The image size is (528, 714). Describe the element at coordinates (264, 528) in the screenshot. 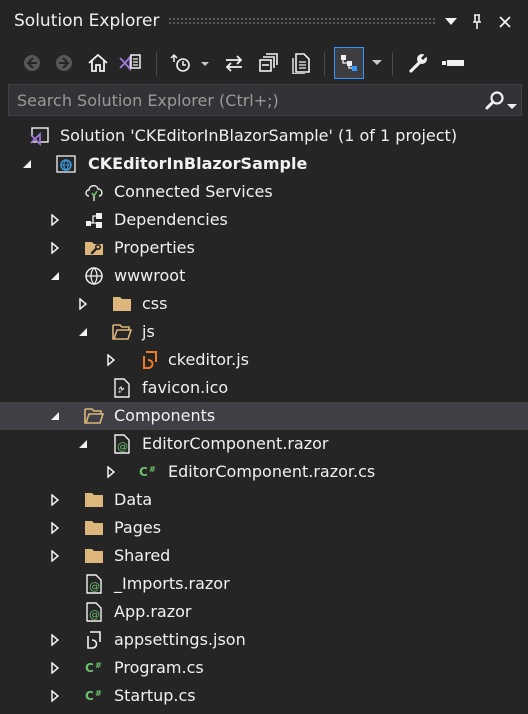

I see `tree-item-pages: Pages` at that location.